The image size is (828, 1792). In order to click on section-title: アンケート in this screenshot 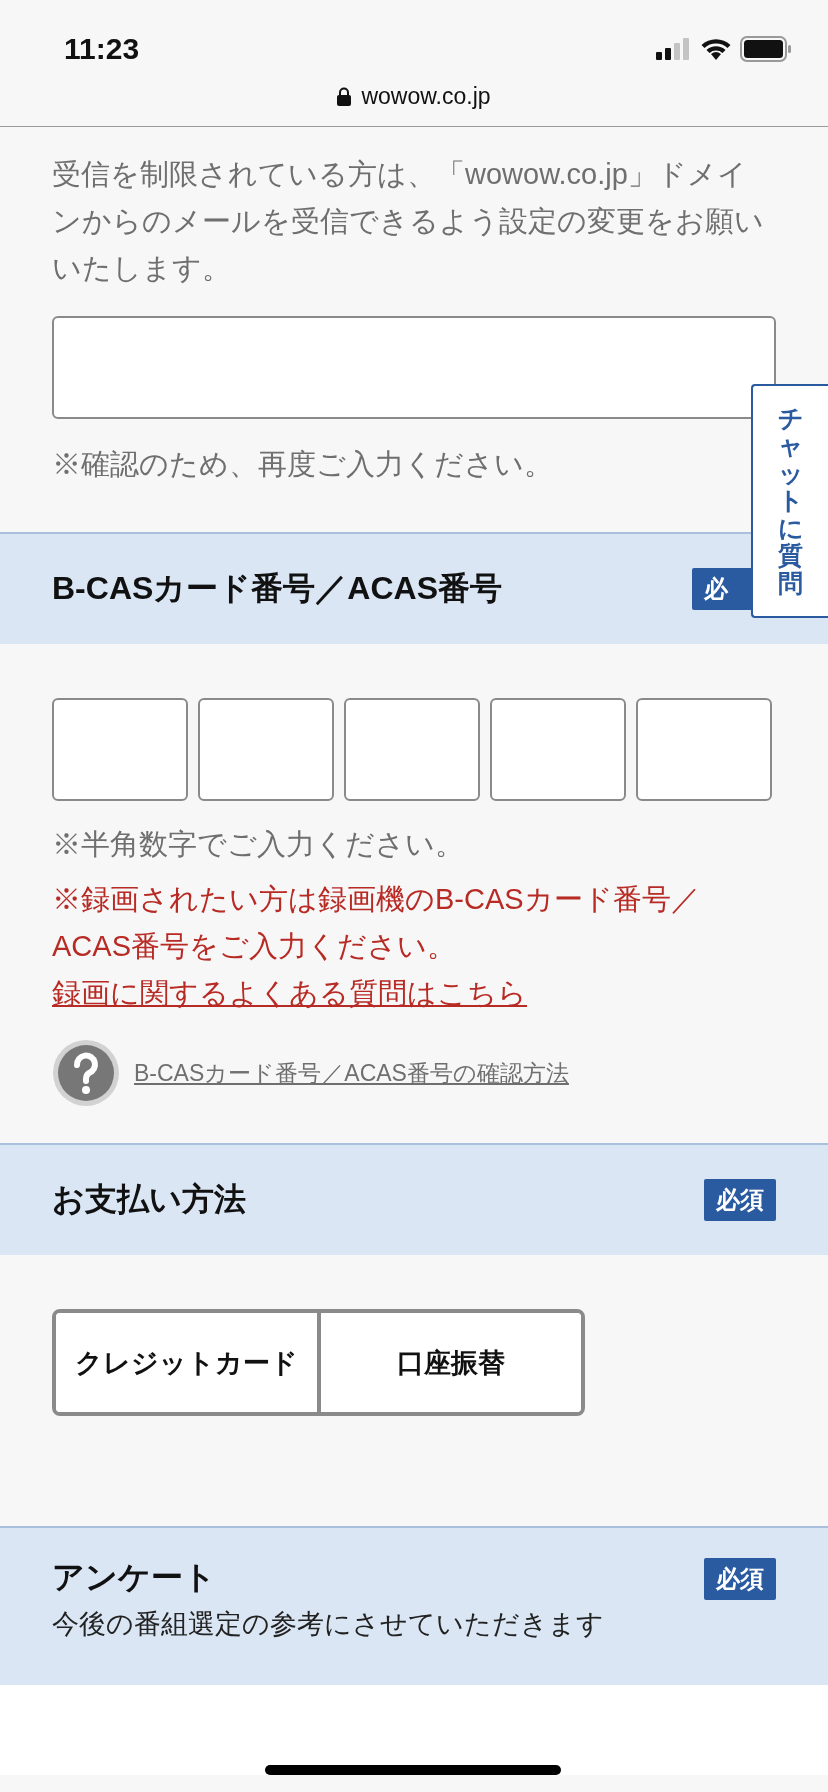, I will do `click(134, 1577)`.